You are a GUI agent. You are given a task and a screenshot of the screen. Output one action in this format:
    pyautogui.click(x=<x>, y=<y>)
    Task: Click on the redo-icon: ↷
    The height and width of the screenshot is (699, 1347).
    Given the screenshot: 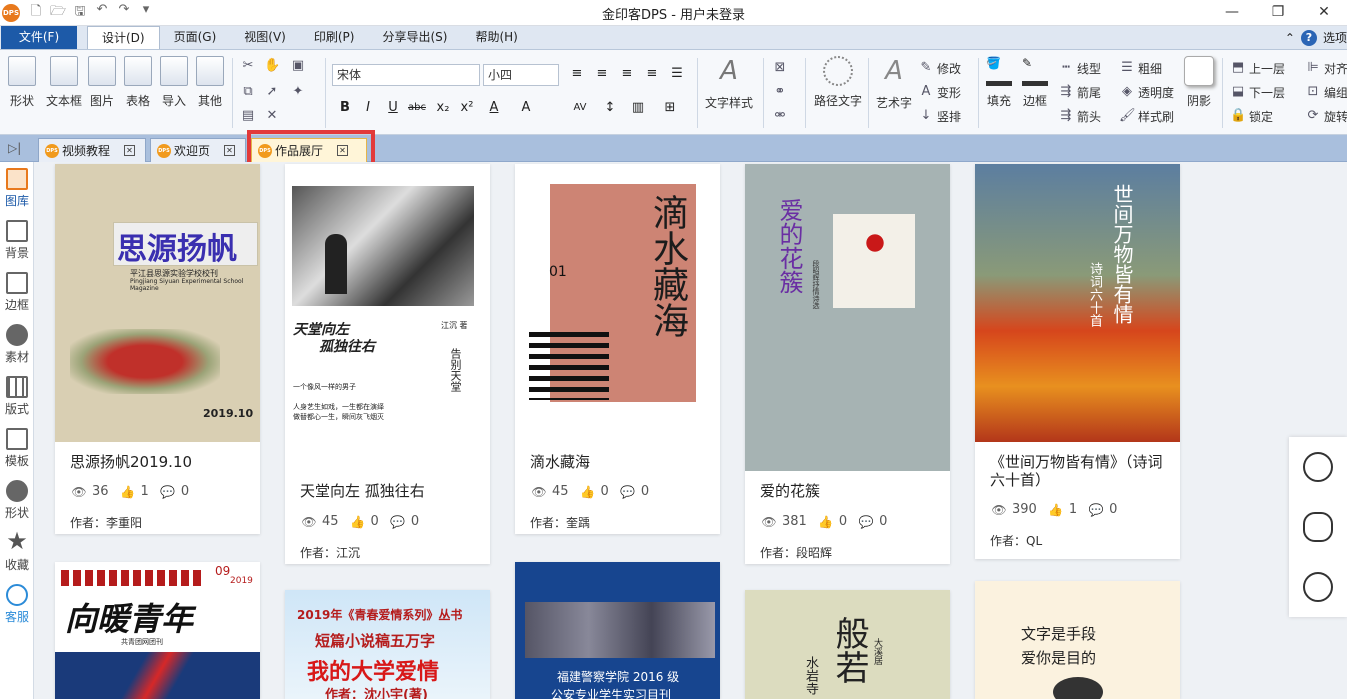 What is the action you would take?
    pyautogui.click(x=124, y=13)
    